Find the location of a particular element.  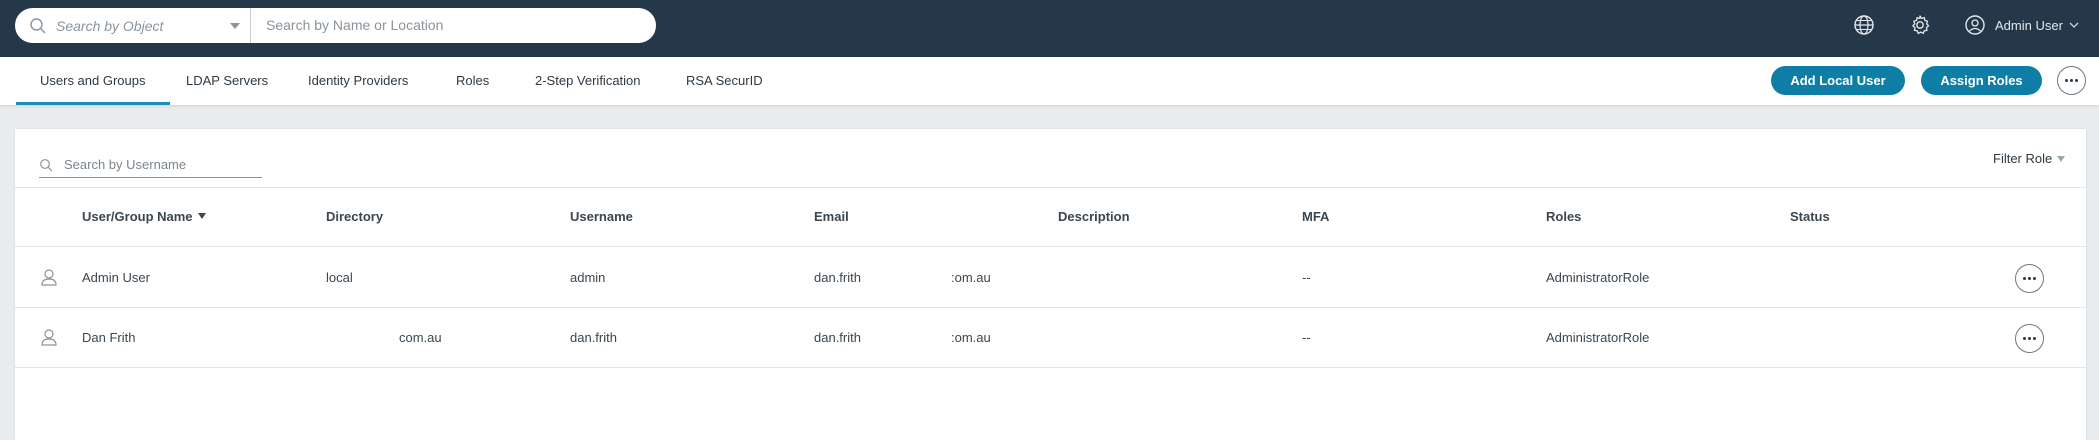

search-object-dropdown: Search by Object is located at coordinates (133, 25).